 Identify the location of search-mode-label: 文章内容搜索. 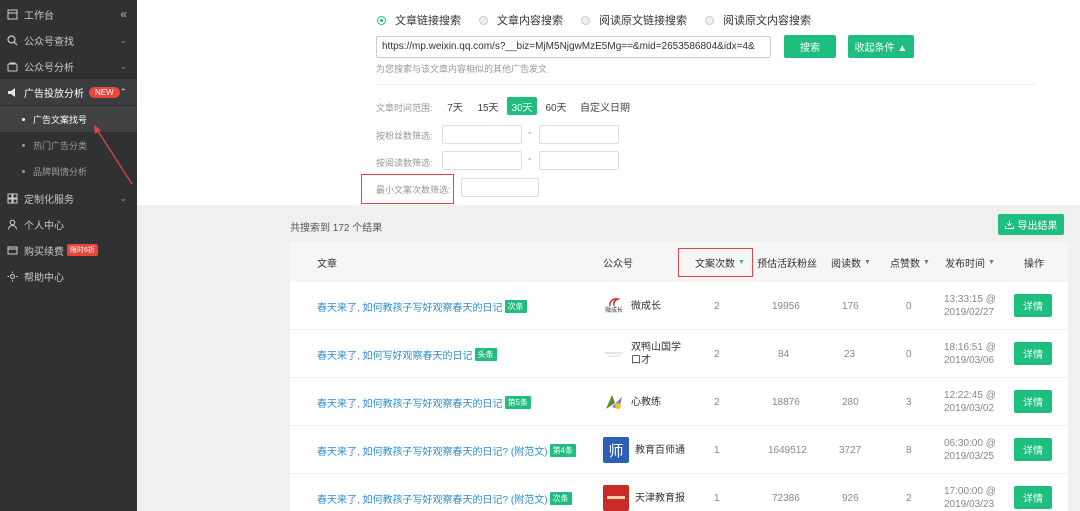
(530, 21).